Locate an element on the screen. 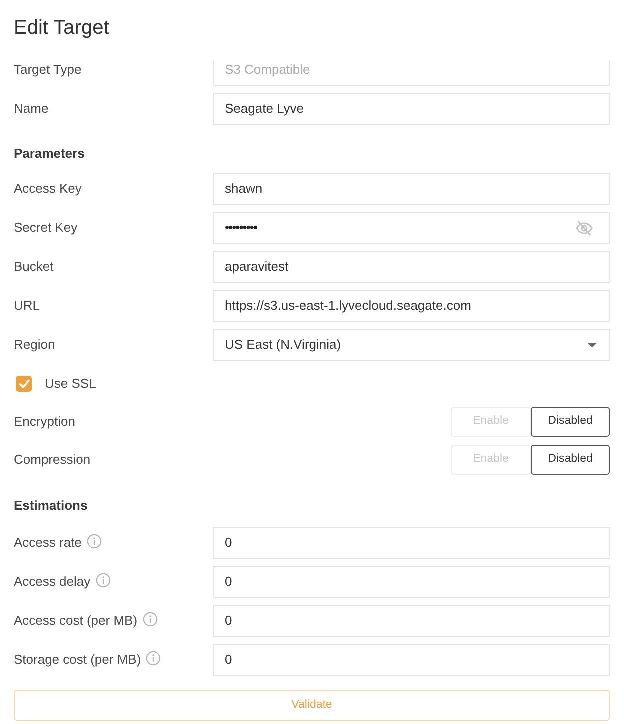  field-label: Secret Key is located at coordinates (46, 228).